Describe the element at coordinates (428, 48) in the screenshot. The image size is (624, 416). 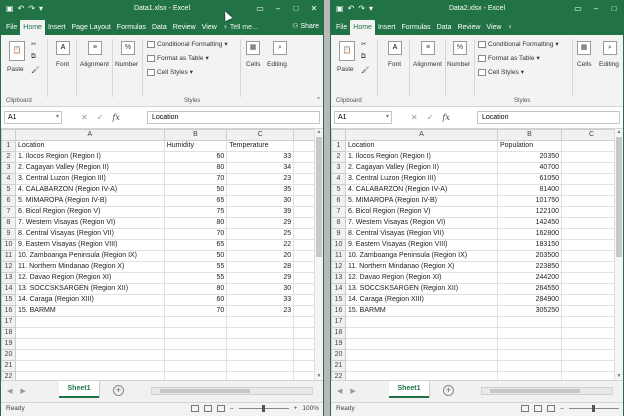
I see `alignment-icon: ≡` at that location.